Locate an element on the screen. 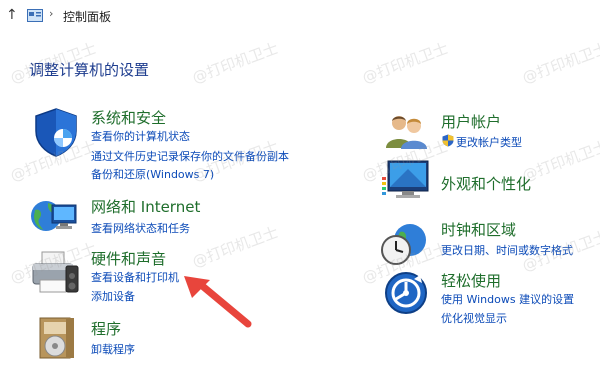  category-appearance-personalization-title: 外观和个性化 is located at coordinates (486, 183).